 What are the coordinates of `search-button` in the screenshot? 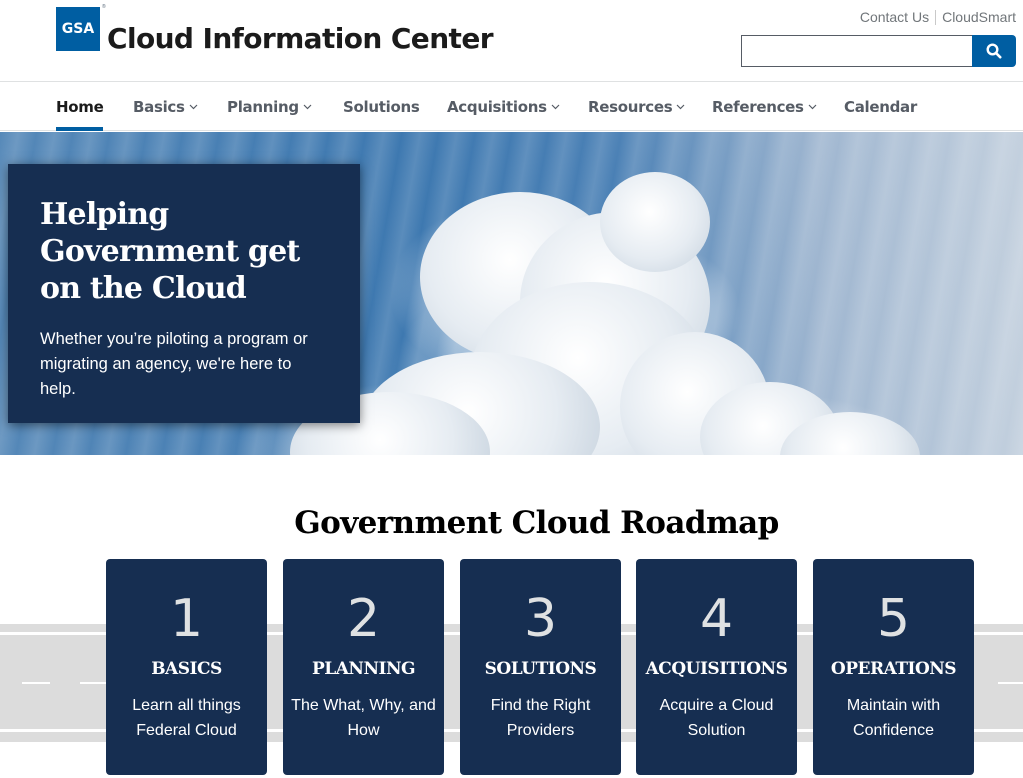 It's located at (994, 51).